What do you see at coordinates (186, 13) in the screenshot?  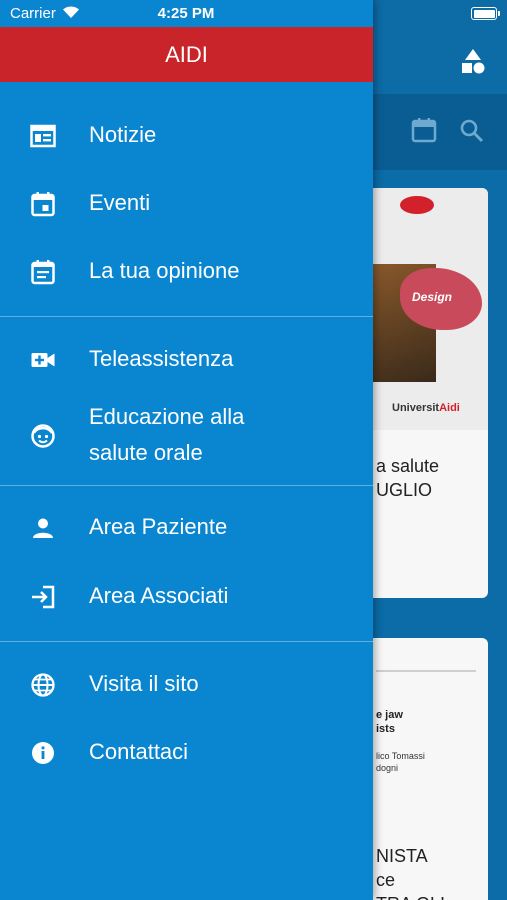 I see `status-time: 4:25 PM` at bounding box center [186, 13].